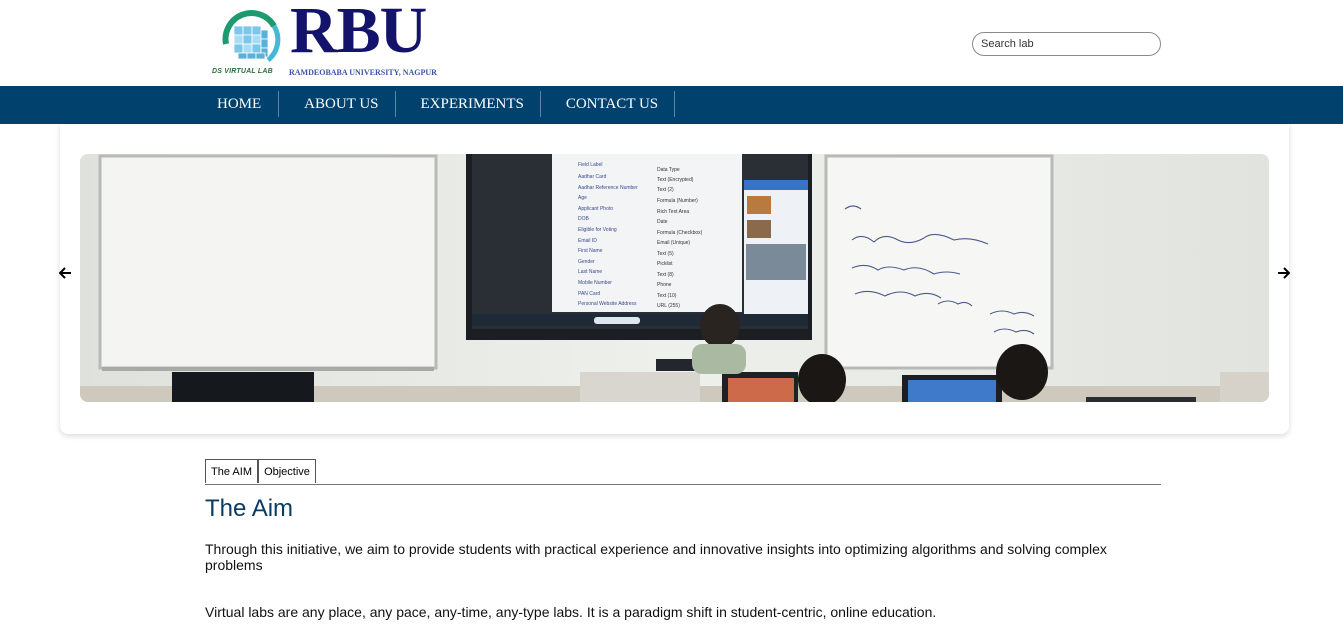  What do you see at coordinates (1066, 44) in the screenshot?
I see `search-input` at bounding box center [1066, 44].